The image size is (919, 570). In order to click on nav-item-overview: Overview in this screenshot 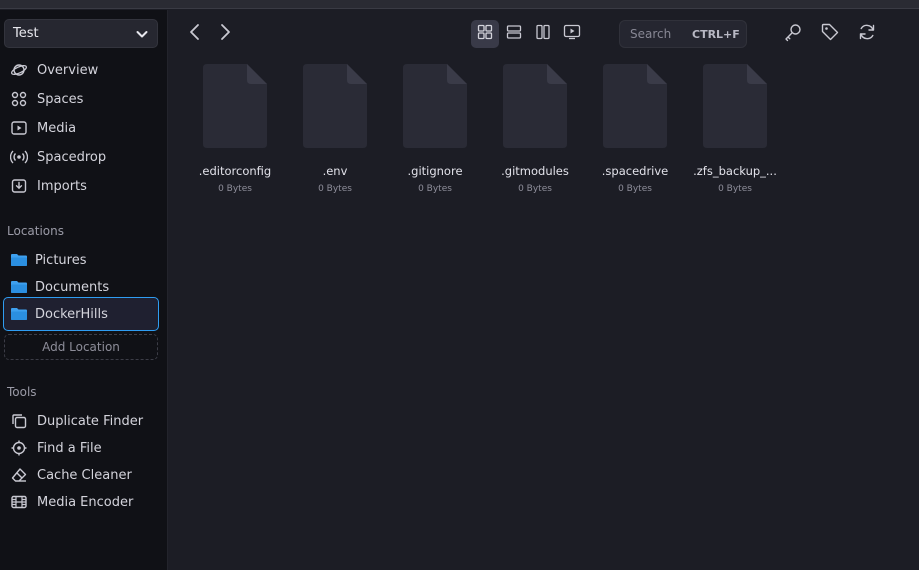, I will do `click(54, 70)`.